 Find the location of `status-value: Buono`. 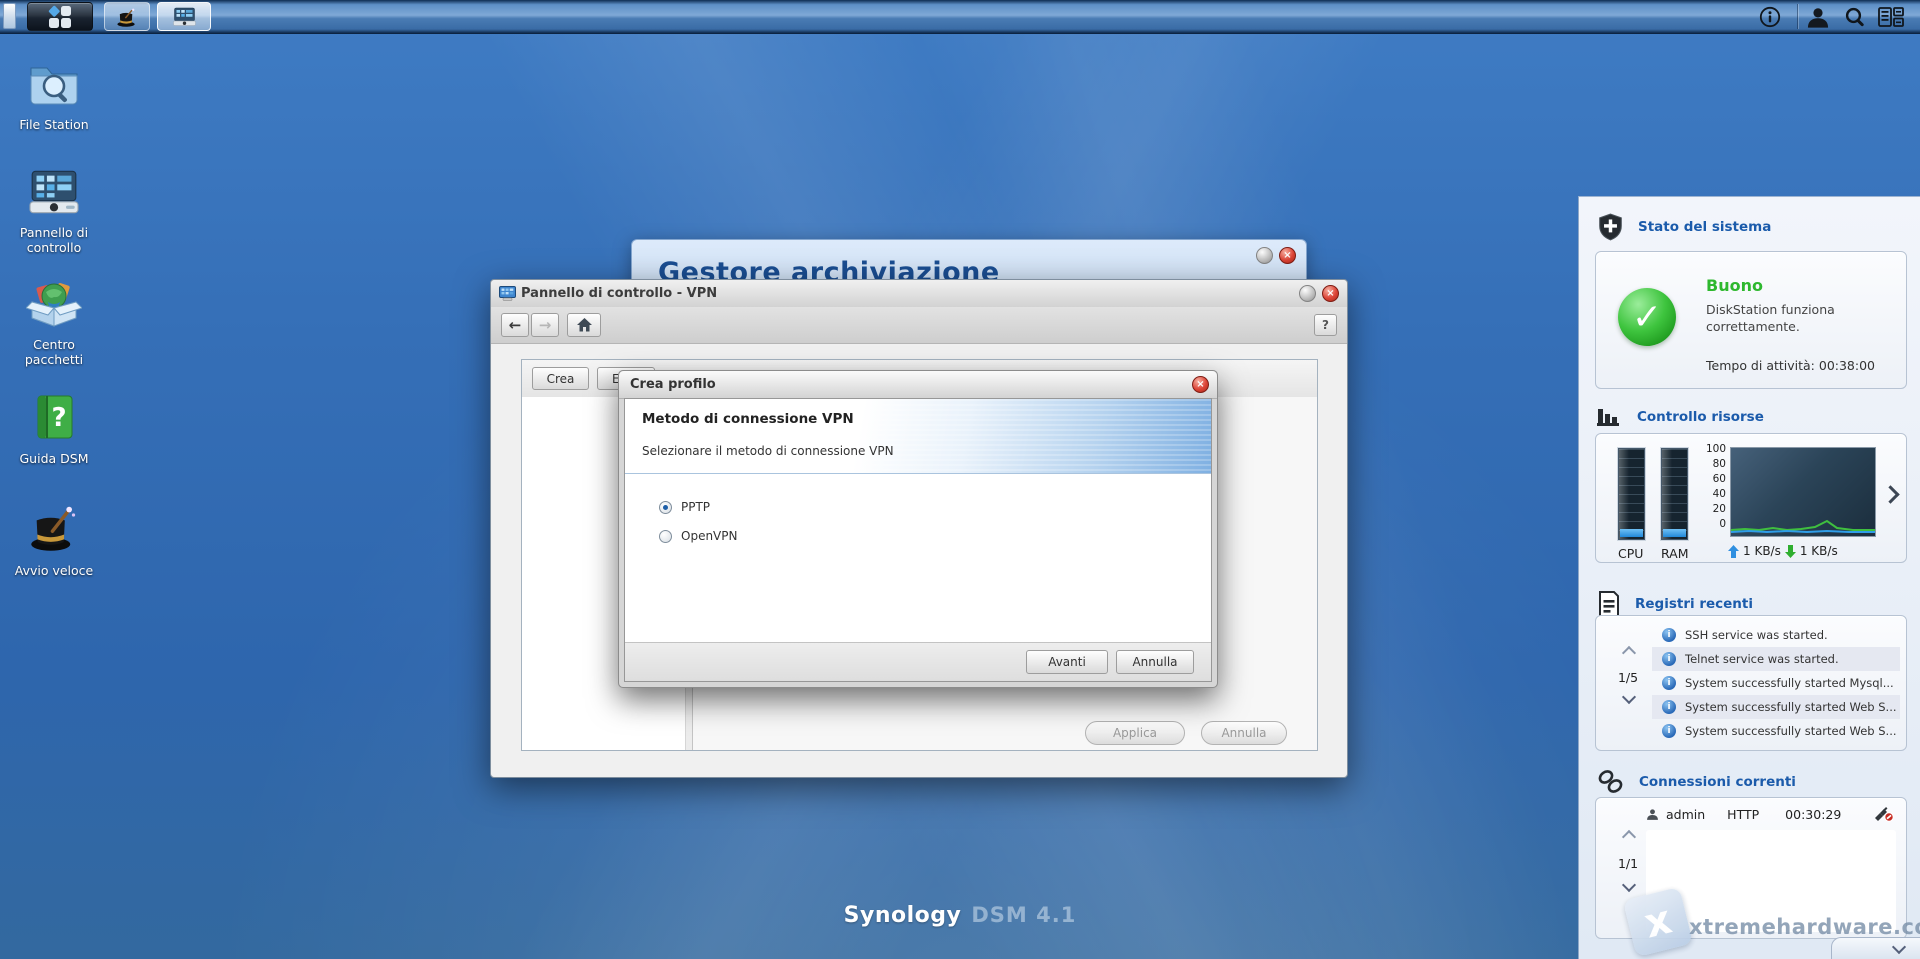

status-value: Buono is located at coordinates (1734, 285).